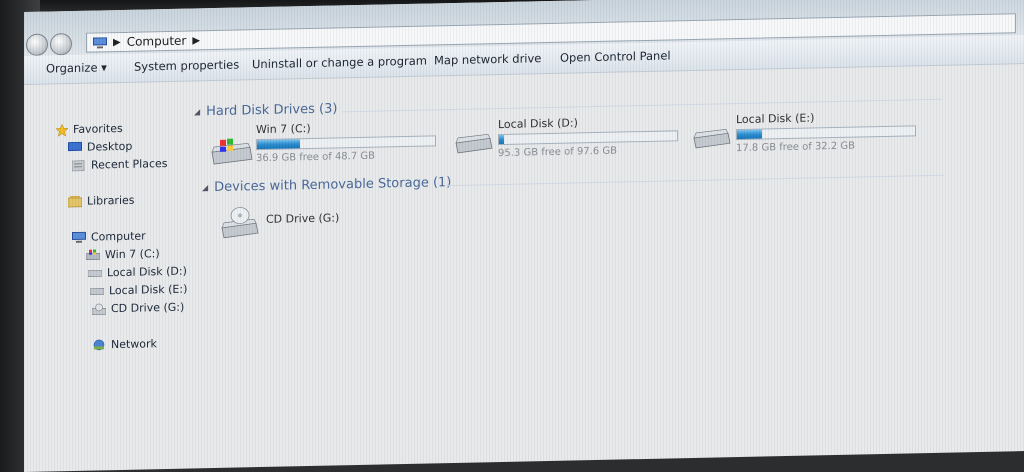 Image resolution: width=1024 pixels, height=472 pixels. I want to click on nav-desktop: Desktop, so click(100, 147).